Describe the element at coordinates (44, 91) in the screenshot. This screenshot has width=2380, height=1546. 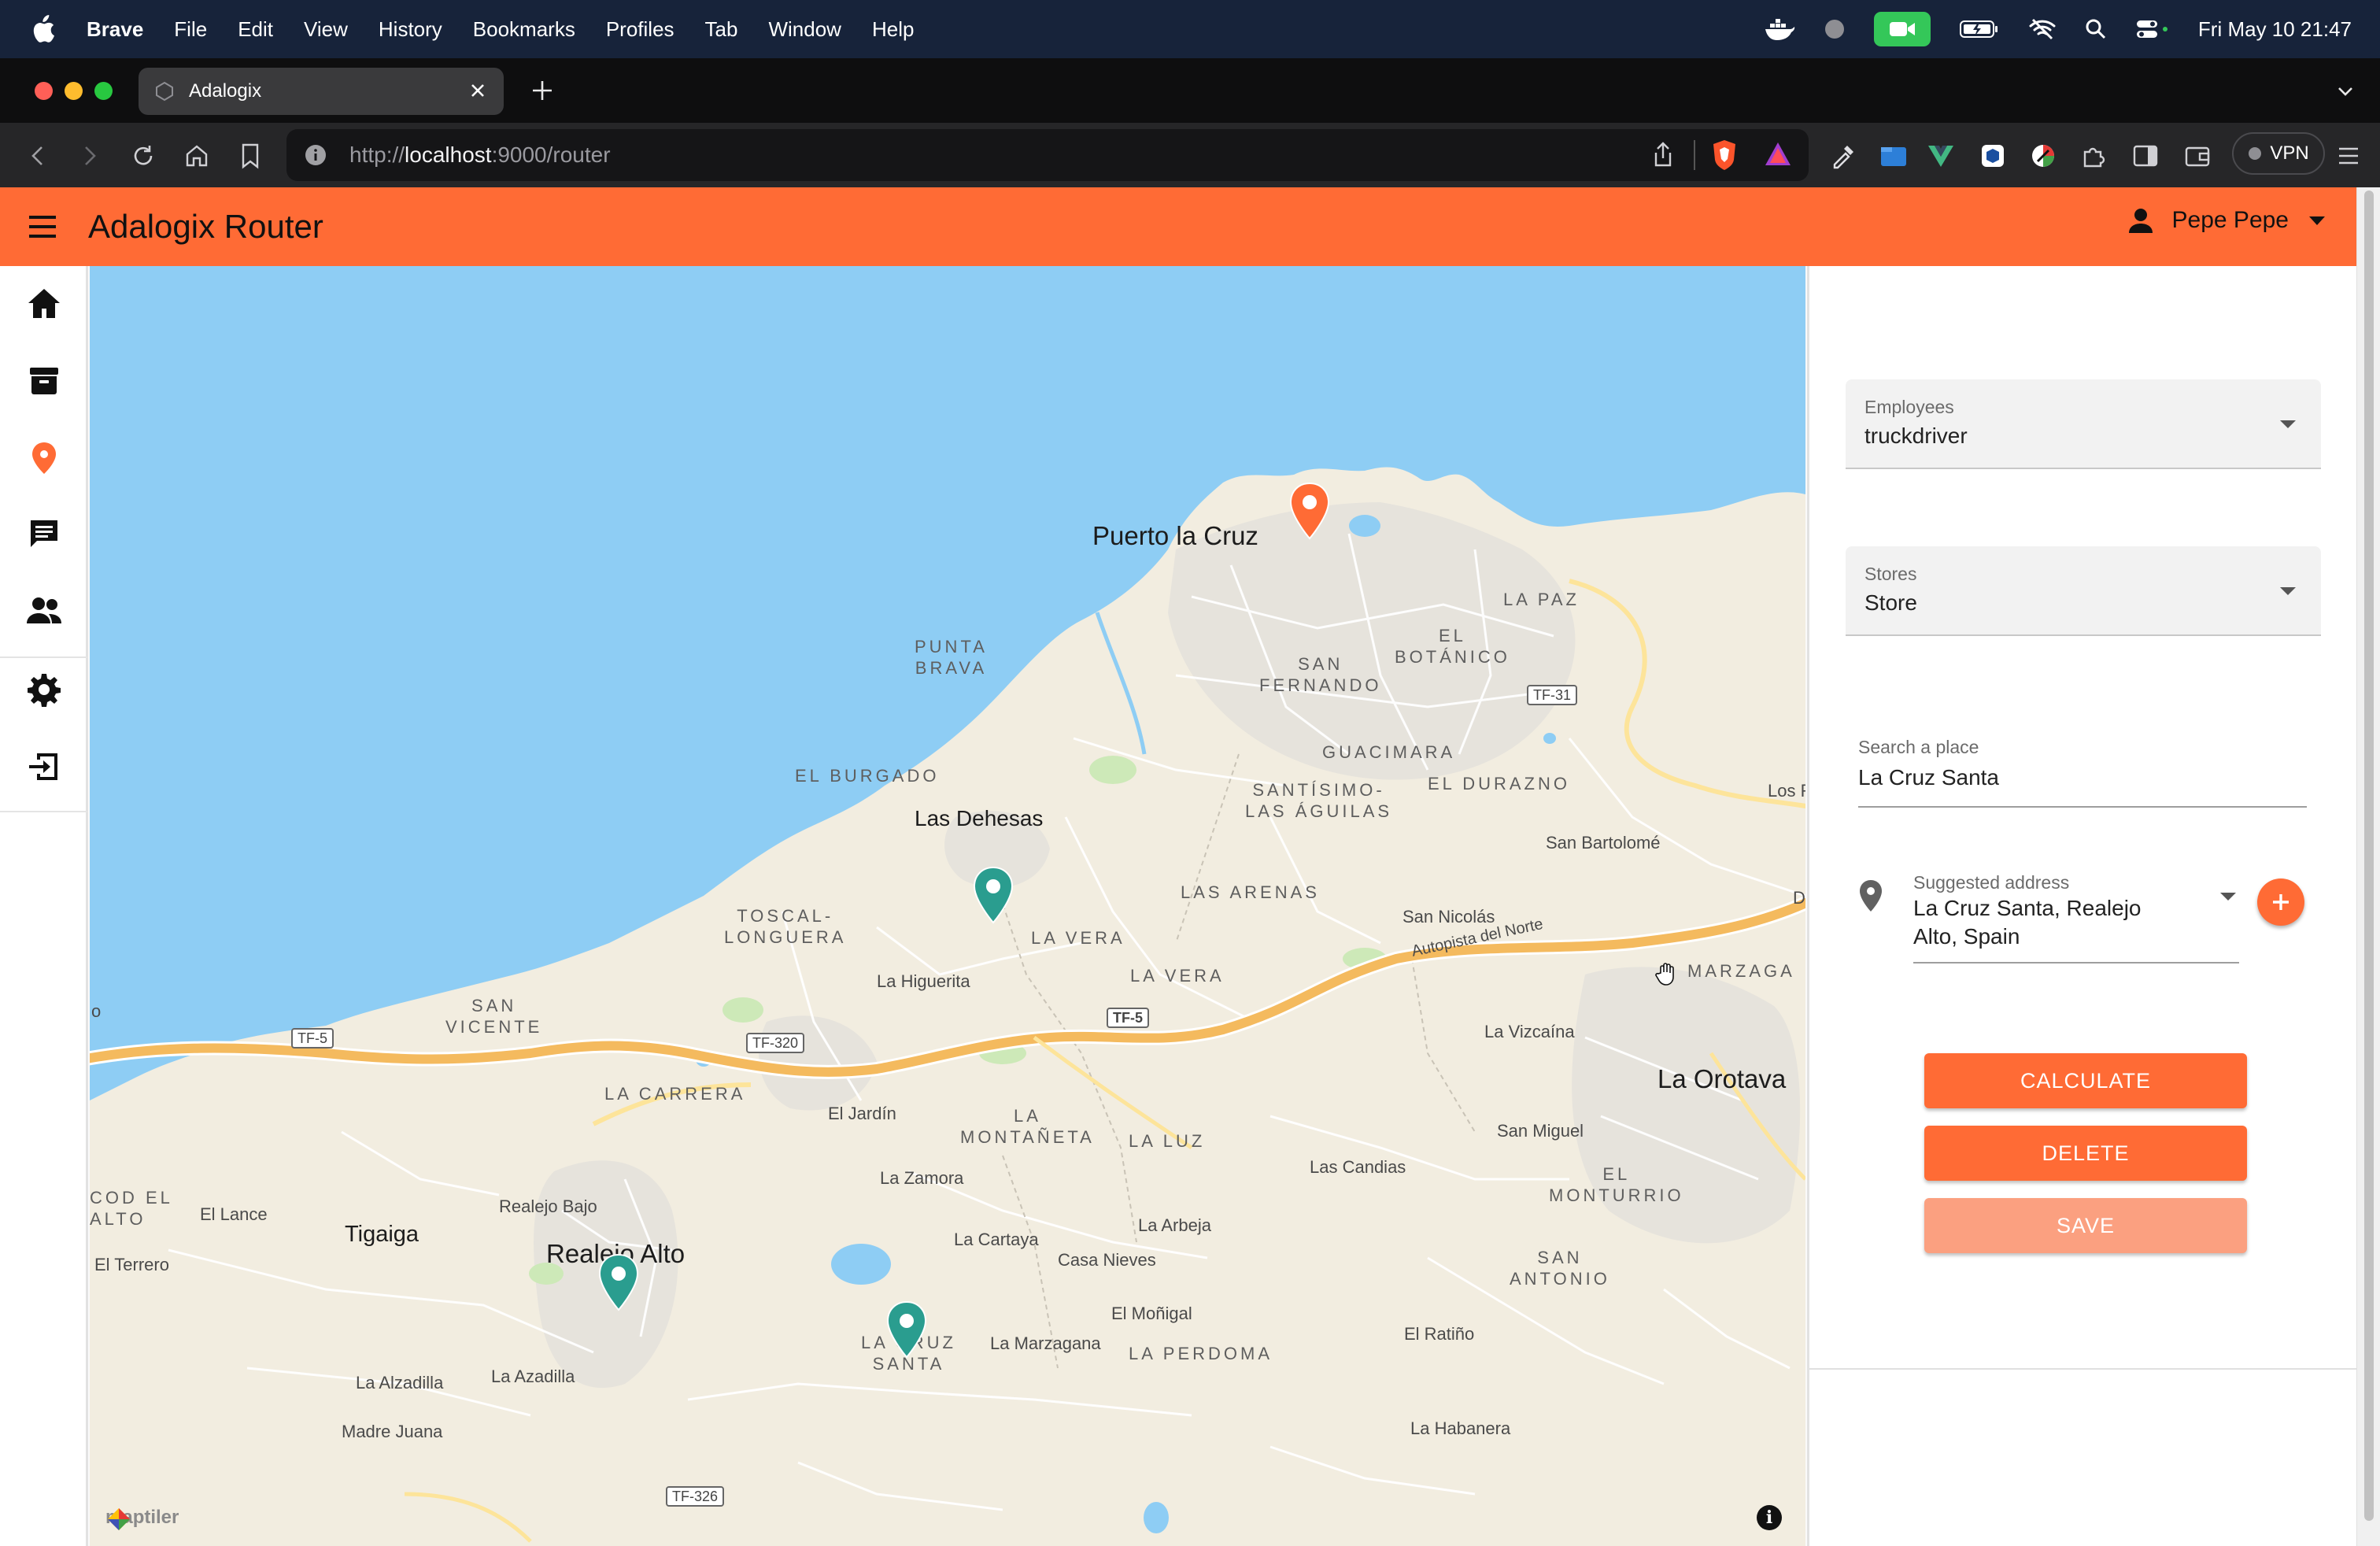
I see `window-close-button` at that location.